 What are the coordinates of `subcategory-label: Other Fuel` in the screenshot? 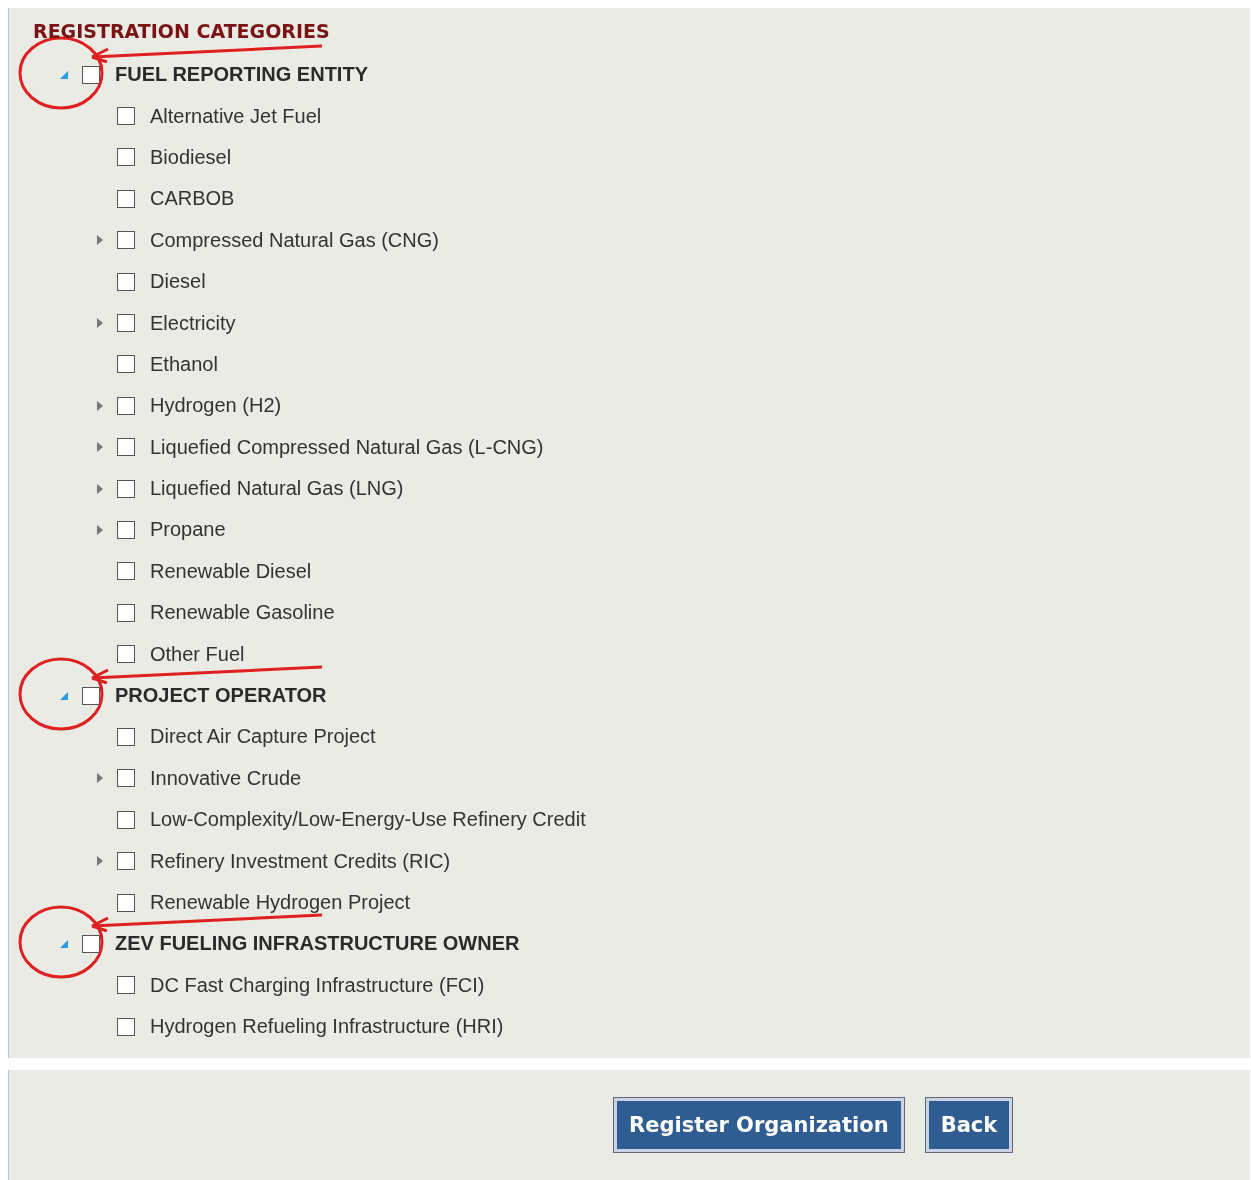 It's located at (197, 654).